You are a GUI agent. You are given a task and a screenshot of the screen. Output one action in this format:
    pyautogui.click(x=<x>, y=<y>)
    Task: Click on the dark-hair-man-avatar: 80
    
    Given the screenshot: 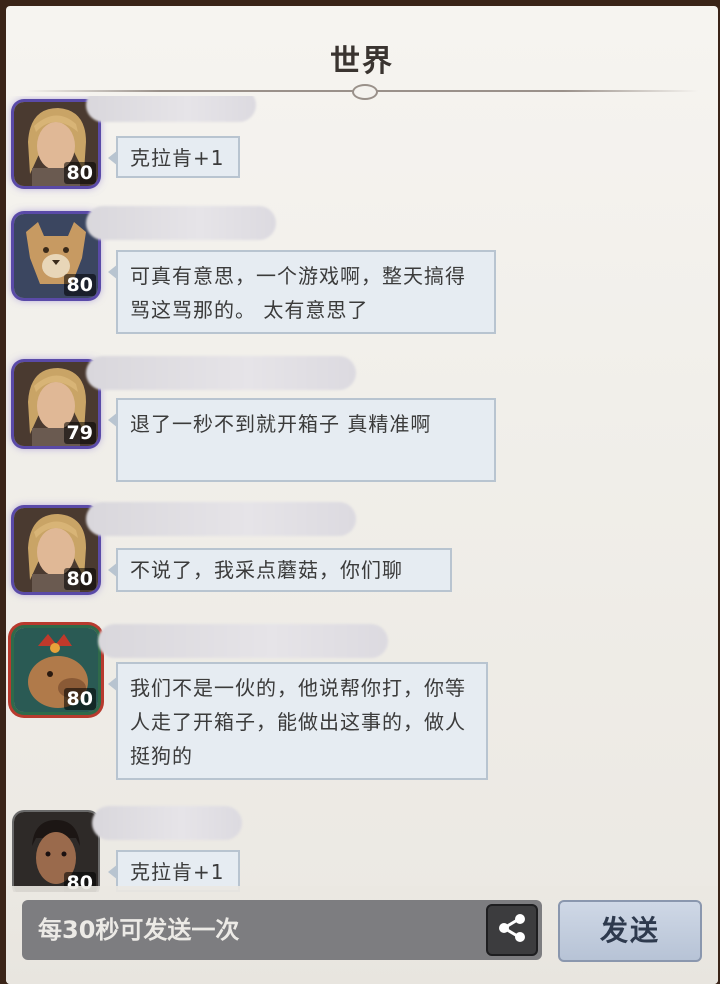 What is the action you would take?
    pyautogui.click(x=56, y=852)
    